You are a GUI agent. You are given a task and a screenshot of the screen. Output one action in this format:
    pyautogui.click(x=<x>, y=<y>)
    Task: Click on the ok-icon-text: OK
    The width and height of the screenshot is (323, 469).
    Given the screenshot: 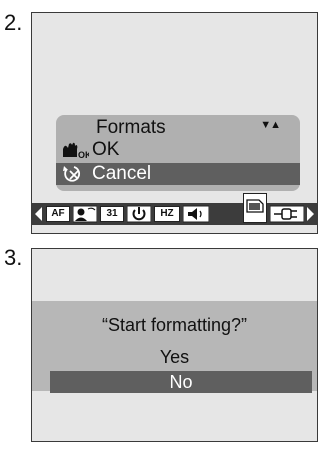 What is the action you would take?
    pyautogui.click(x=83, y=154)
    